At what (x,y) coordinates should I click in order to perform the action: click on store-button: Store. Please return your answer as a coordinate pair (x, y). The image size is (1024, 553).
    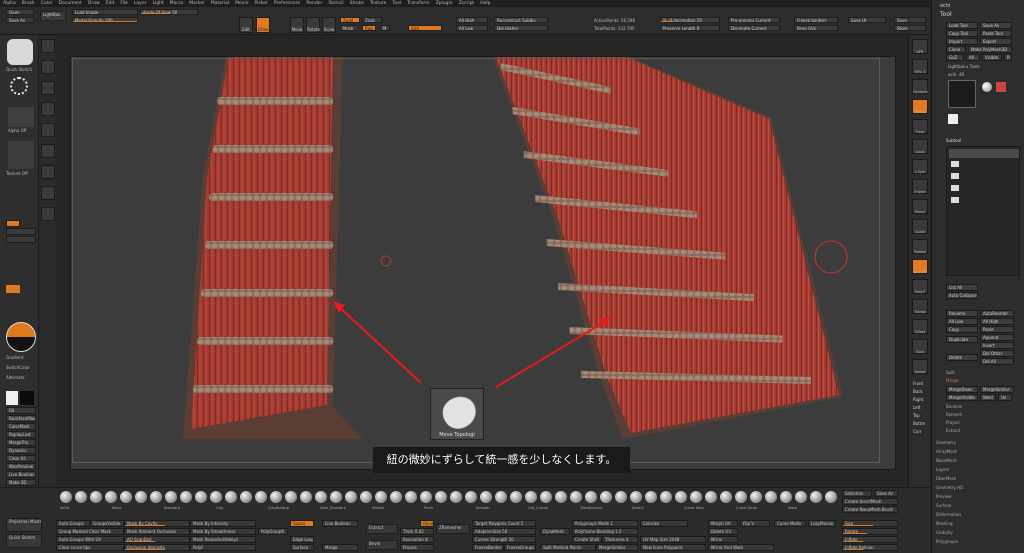
    Looking at the image, I should click on (910, 28).